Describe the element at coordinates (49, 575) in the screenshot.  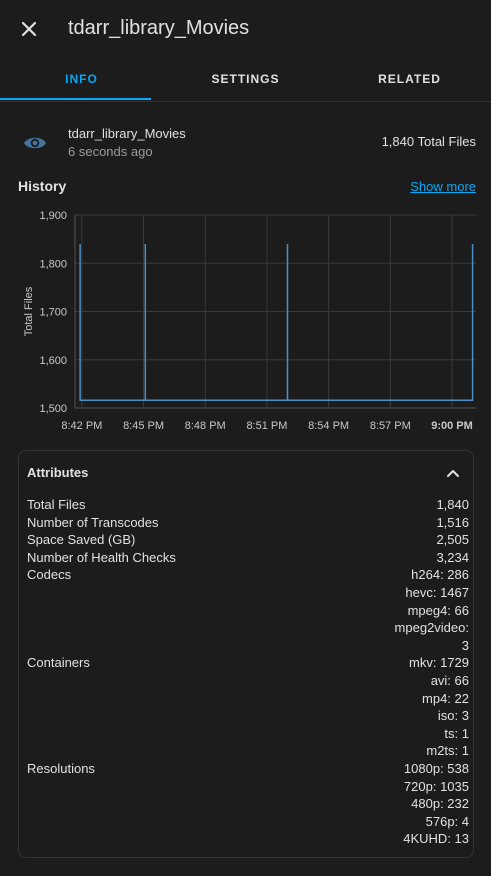
I see `attribute-key: Codecs` at that location.